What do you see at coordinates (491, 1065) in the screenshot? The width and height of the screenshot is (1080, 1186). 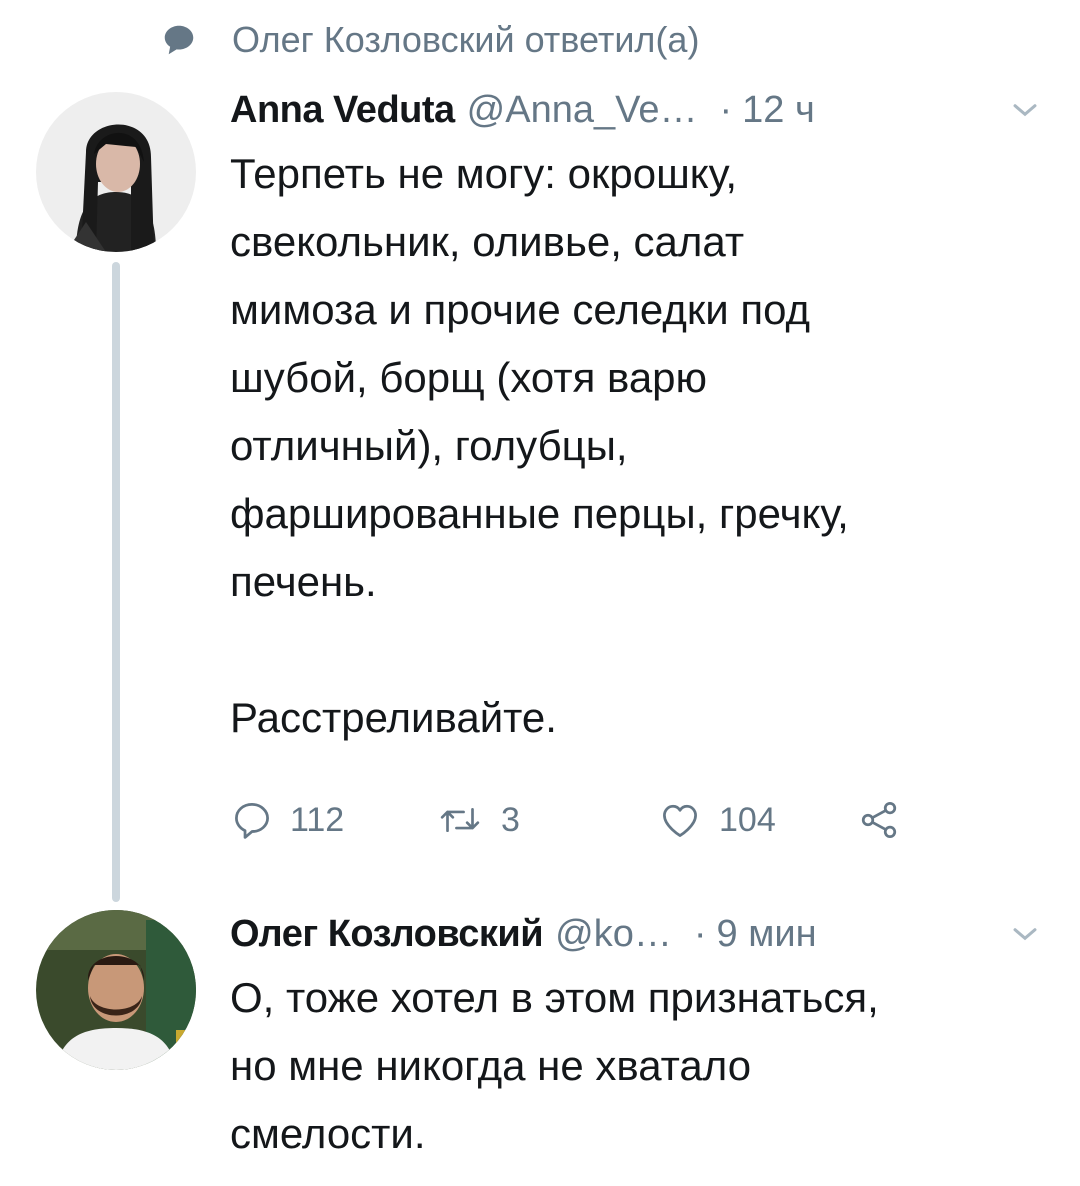 I see `tweet-line: но мне никогда не хватало` at bounding box center [491, 1065].